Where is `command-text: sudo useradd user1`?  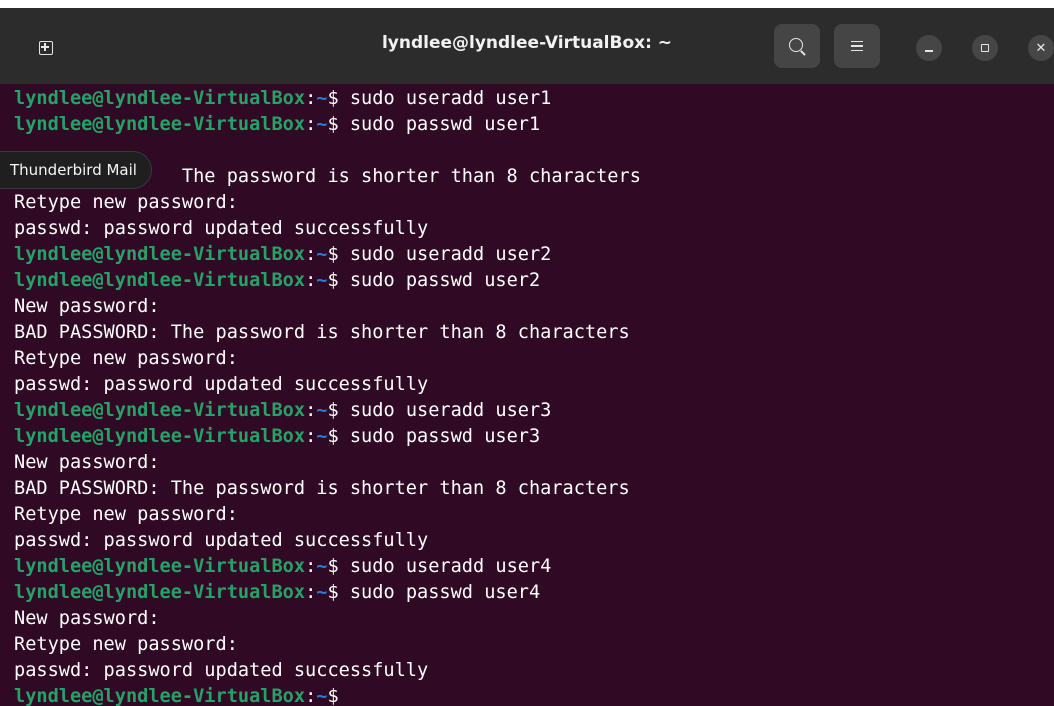 command-text: sudo useradd user1 is located at coordinates (445, 98).